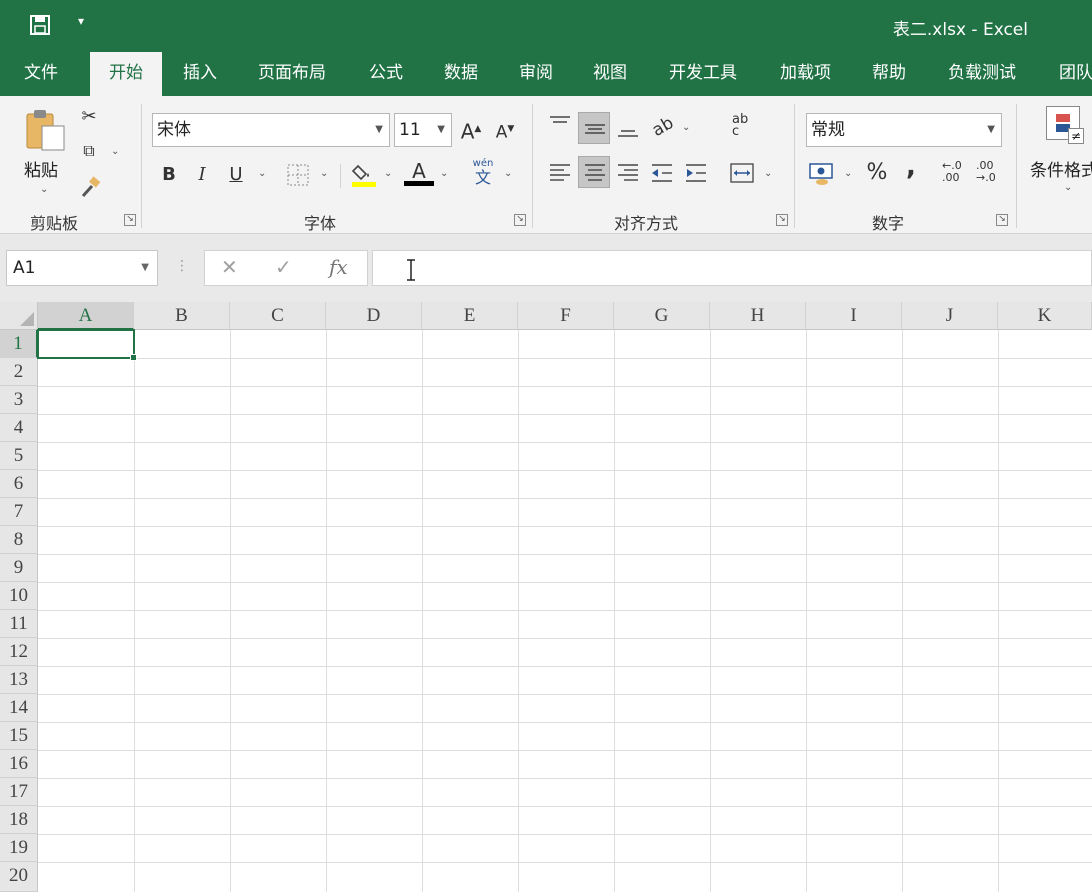 This screenshot has width=1092, height=892. Describe the element at coordinates (19, 428) in the screenshot. I see `row-header-4: 4` at that location.